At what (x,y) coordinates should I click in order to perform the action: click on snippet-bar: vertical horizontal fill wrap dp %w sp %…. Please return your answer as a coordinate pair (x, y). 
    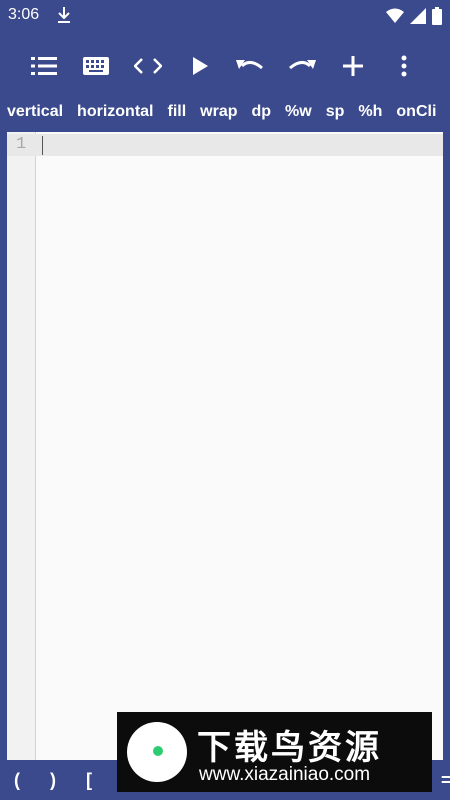
    Looking at the image, I should click on (225, 112).